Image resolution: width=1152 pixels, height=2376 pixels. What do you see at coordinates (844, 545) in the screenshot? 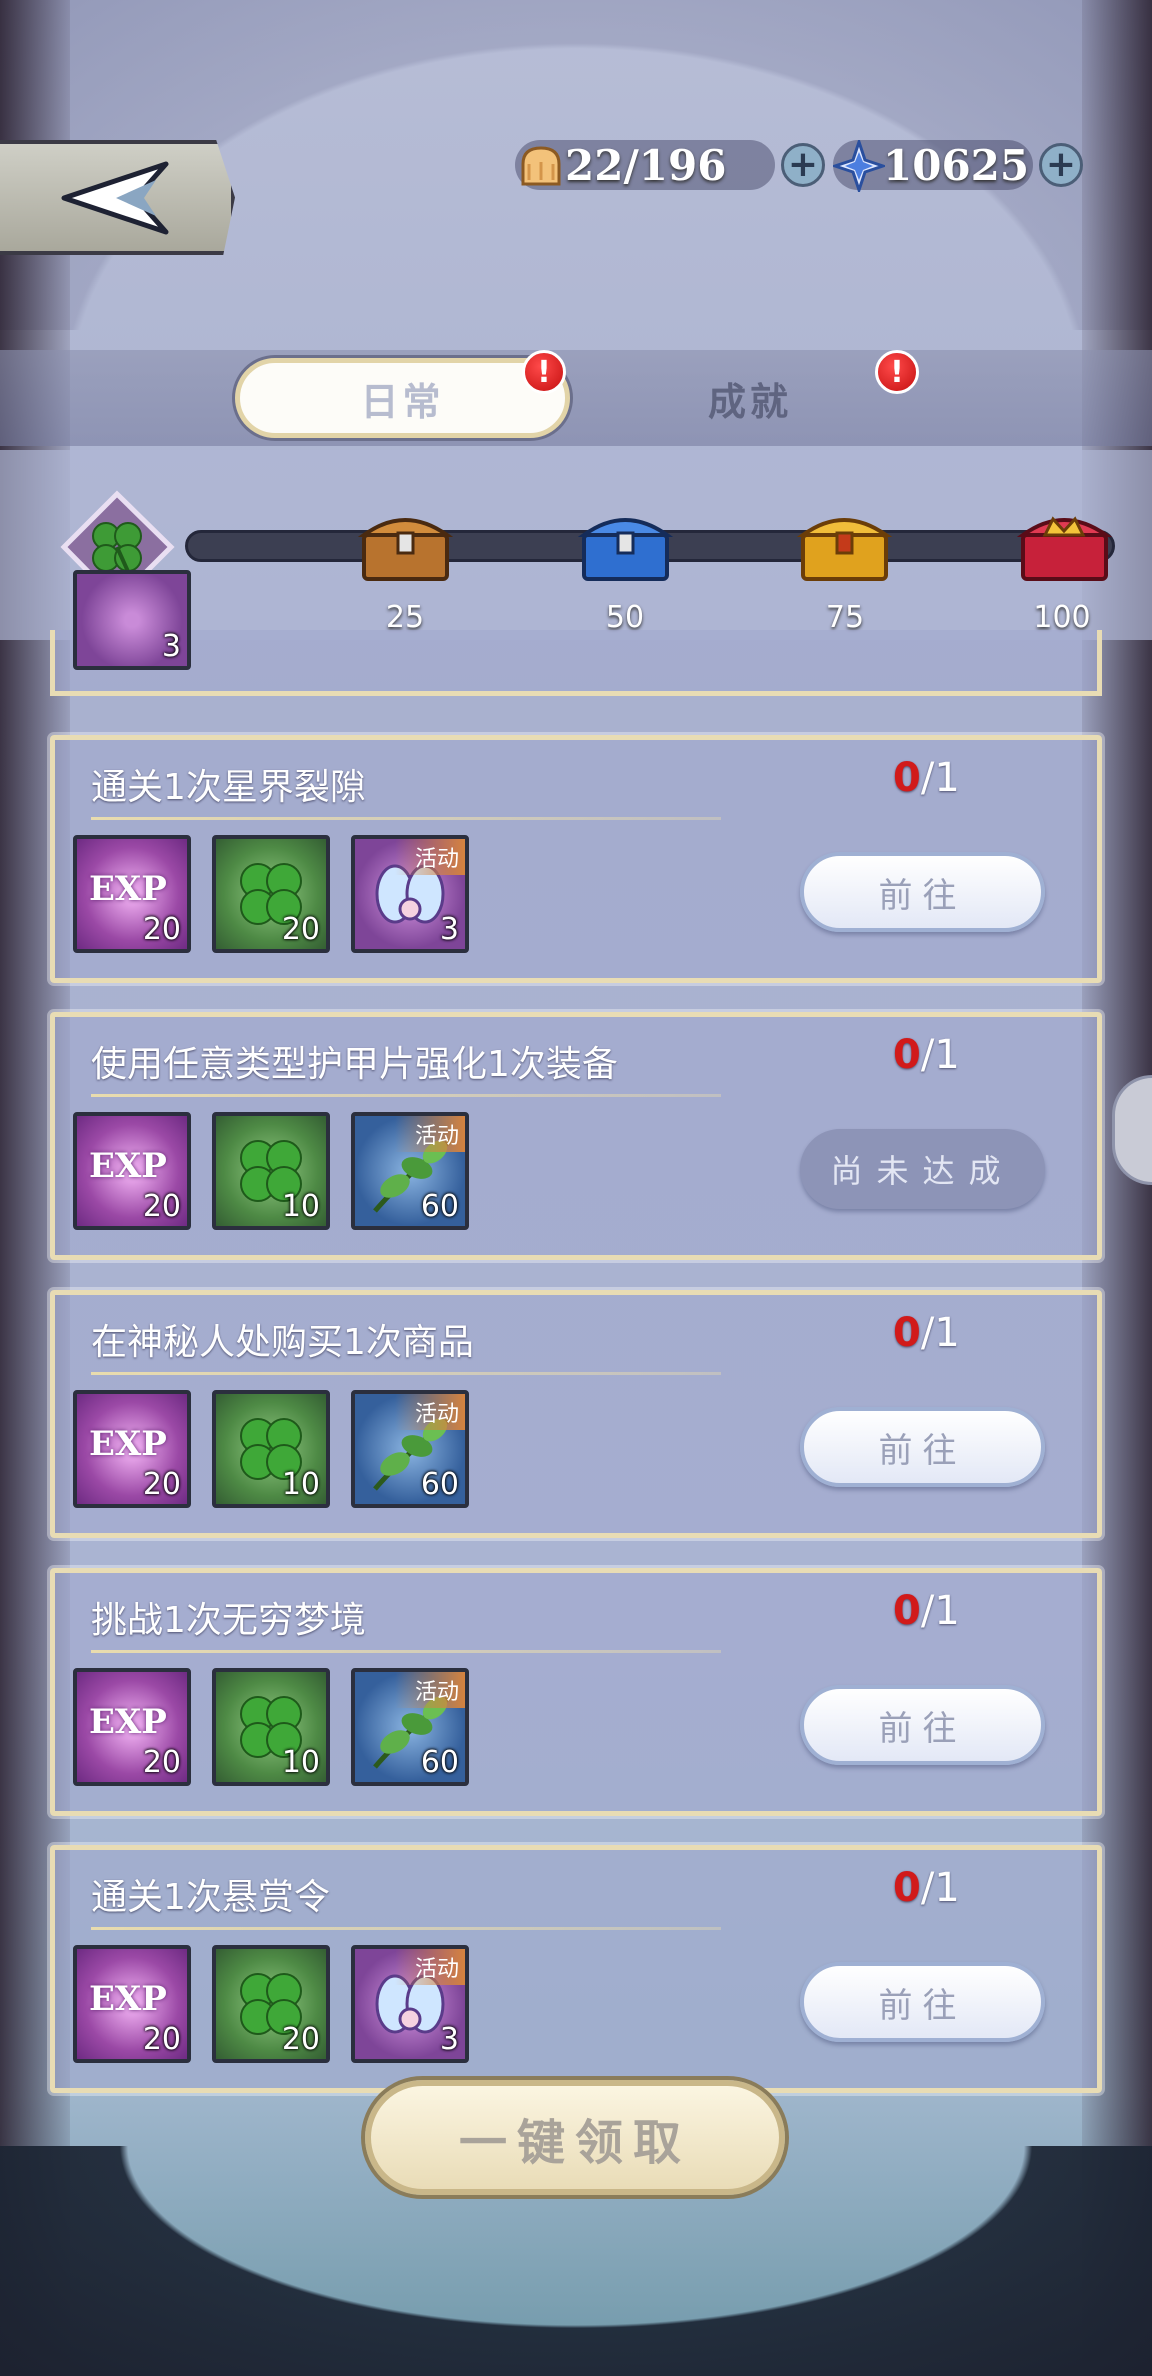
I see `chest-gold-icon` at bounding box center [844, 545].